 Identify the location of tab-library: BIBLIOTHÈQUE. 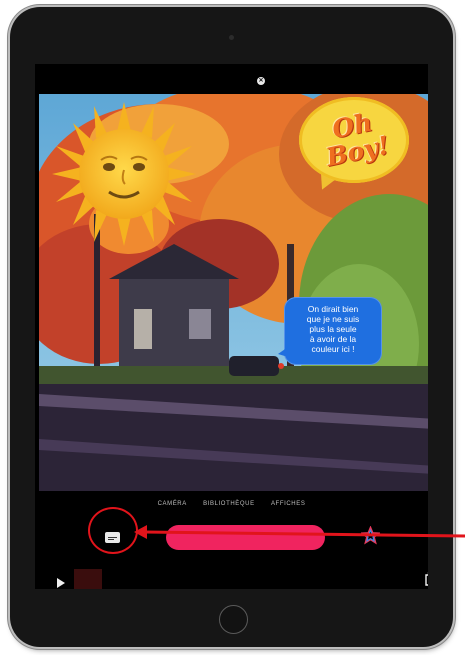
(229, 504).